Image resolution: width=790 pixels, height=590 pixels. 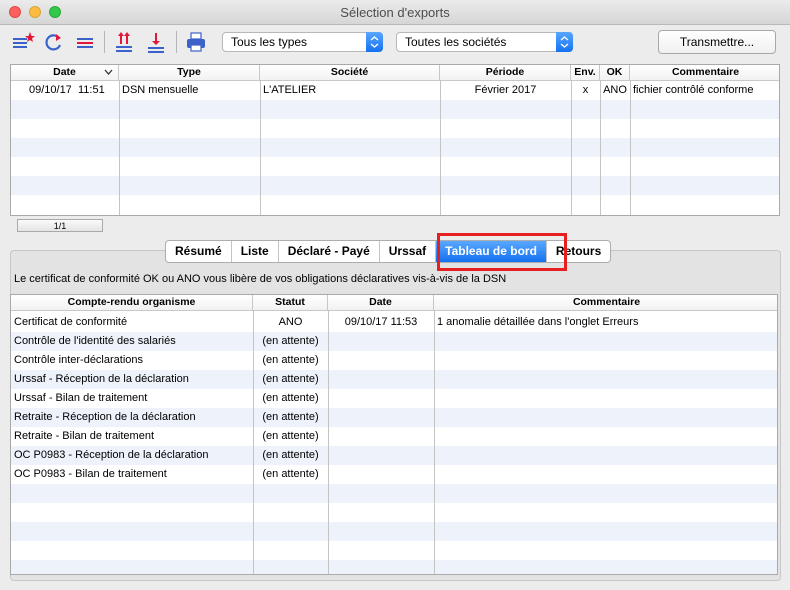 What do you see at coordinates (79, 360) in the screenshot?
I see `row-organism: Contrôle inter-déclarations` at bounding box center [79, 360].